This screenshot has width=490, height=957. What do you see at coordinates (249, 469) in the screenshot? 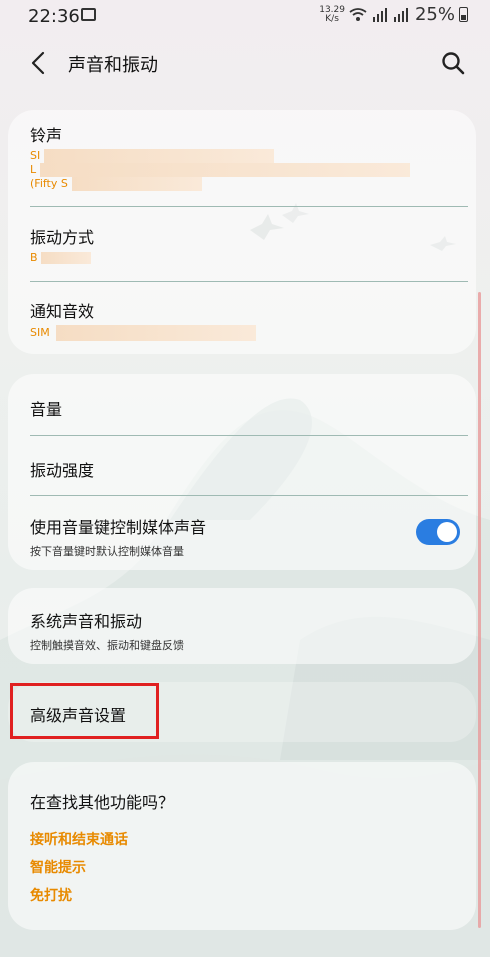
I see `vibration-intensity-row: 振动强度` at bounding box center [249, 469].